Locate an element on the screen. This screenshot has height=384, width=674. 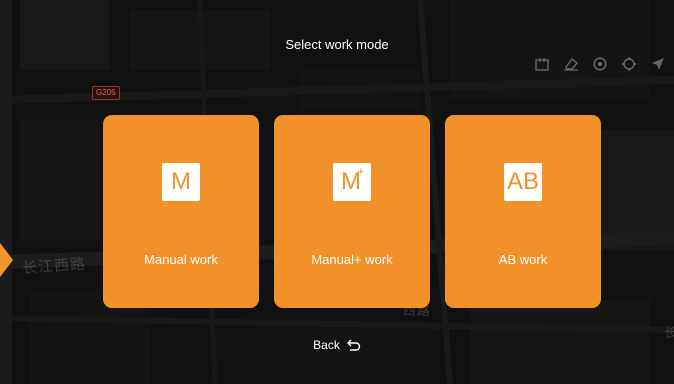
ab-work-button: AB AB work is located at coordinates (523, 211).